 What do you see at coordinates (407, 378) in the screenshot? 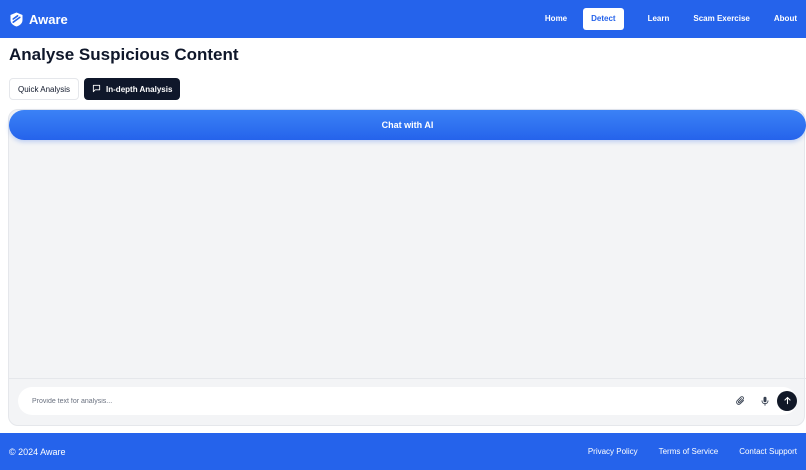
I see `divider` at bounding box center [407, 378].